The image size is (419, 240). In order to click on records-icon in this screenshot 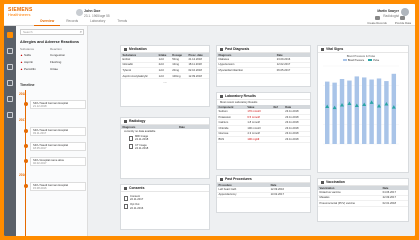, I will do `click(10, 51)`.